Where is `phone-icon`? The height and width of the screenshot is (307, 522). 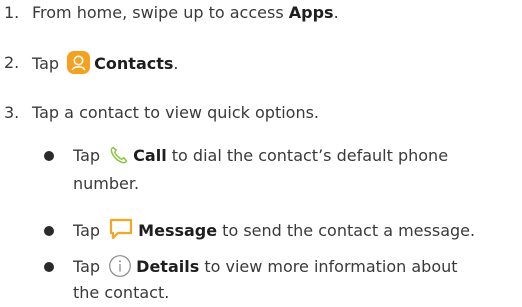 phone-icon is located at coordinates (119, 155).